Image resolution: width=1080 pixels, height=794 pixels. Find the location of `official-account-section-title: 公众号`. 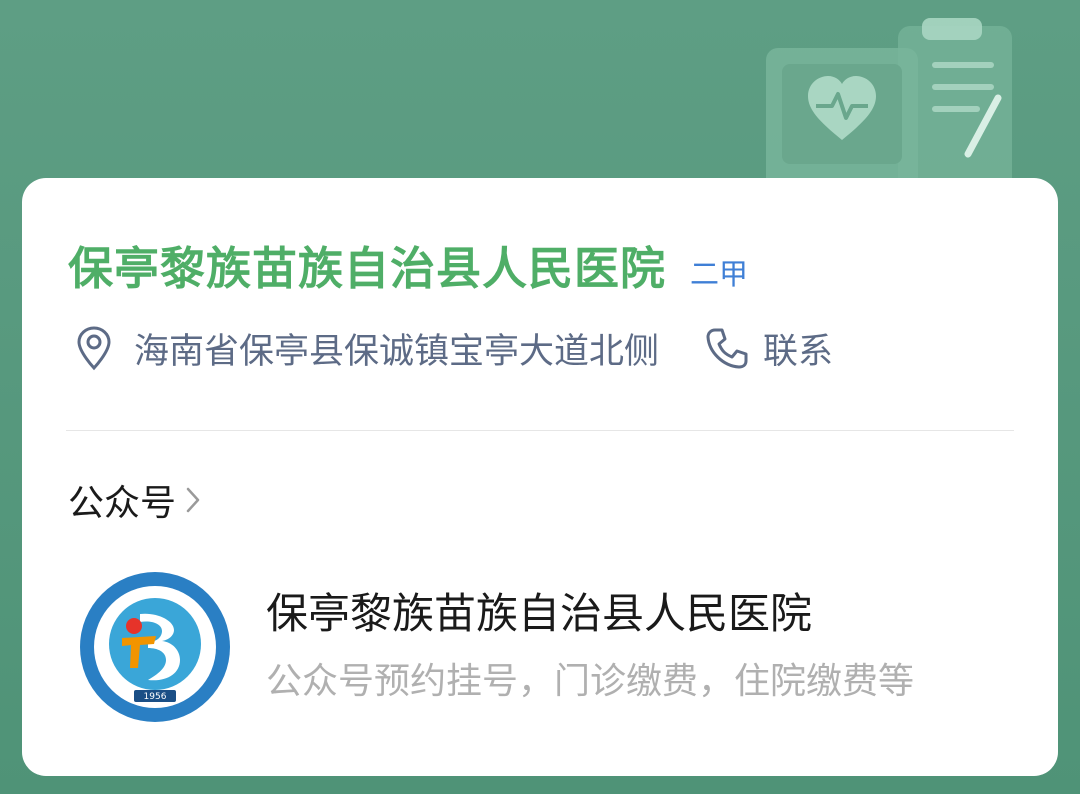

official-account-section-title: 公众号 is located at coordinates (122, 503).